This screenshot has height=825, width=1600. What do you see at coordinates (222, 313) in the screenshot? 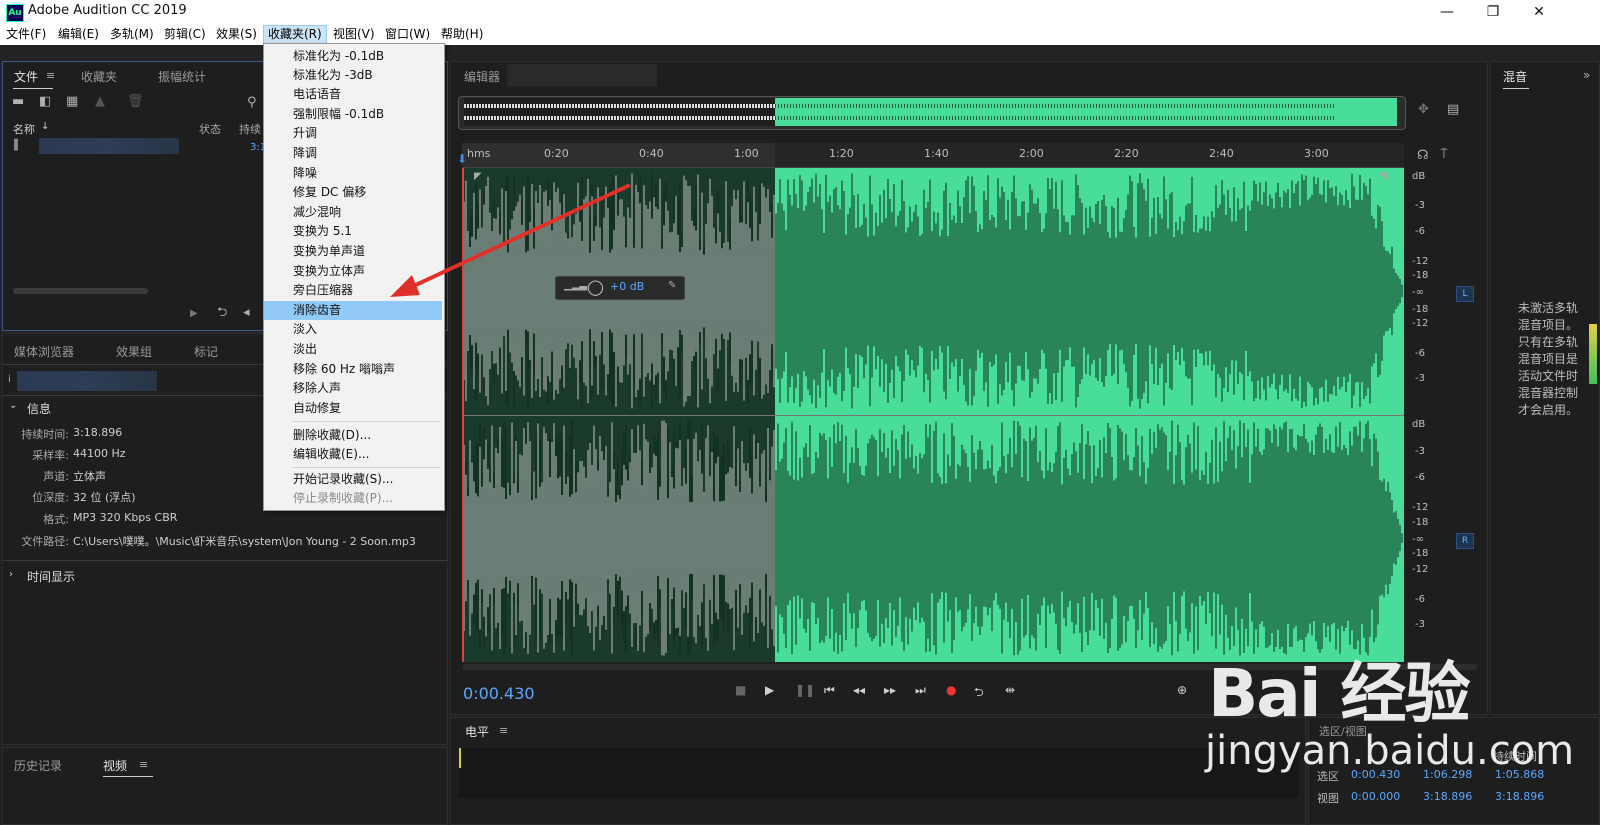
I see `loop-preview-icon: ⮌` at bounding box center [222, 313].